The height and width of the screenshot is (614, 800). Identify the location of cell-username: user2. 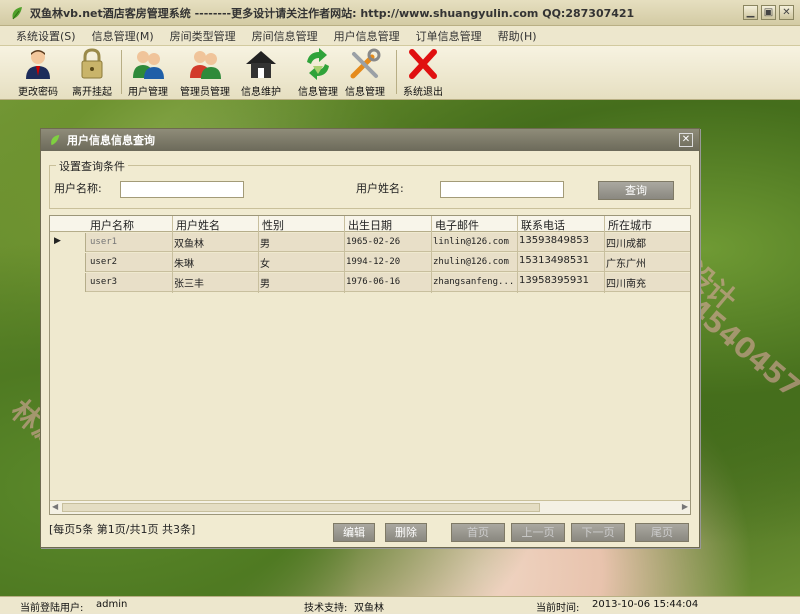
(130, 262).